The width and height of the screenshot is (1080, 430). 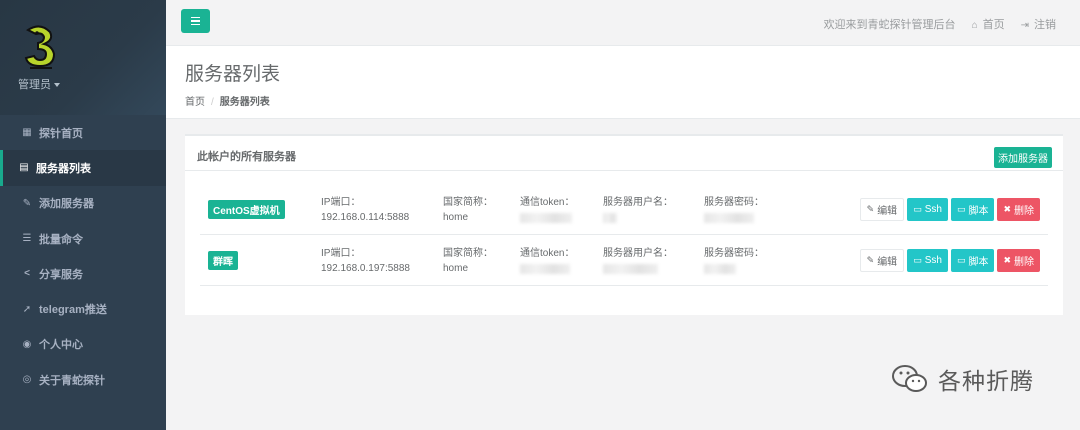 What do you see at coordinates (27, 309) in the screenshot?
I see `send-icon: ➚` at bounding box center [27, 309].